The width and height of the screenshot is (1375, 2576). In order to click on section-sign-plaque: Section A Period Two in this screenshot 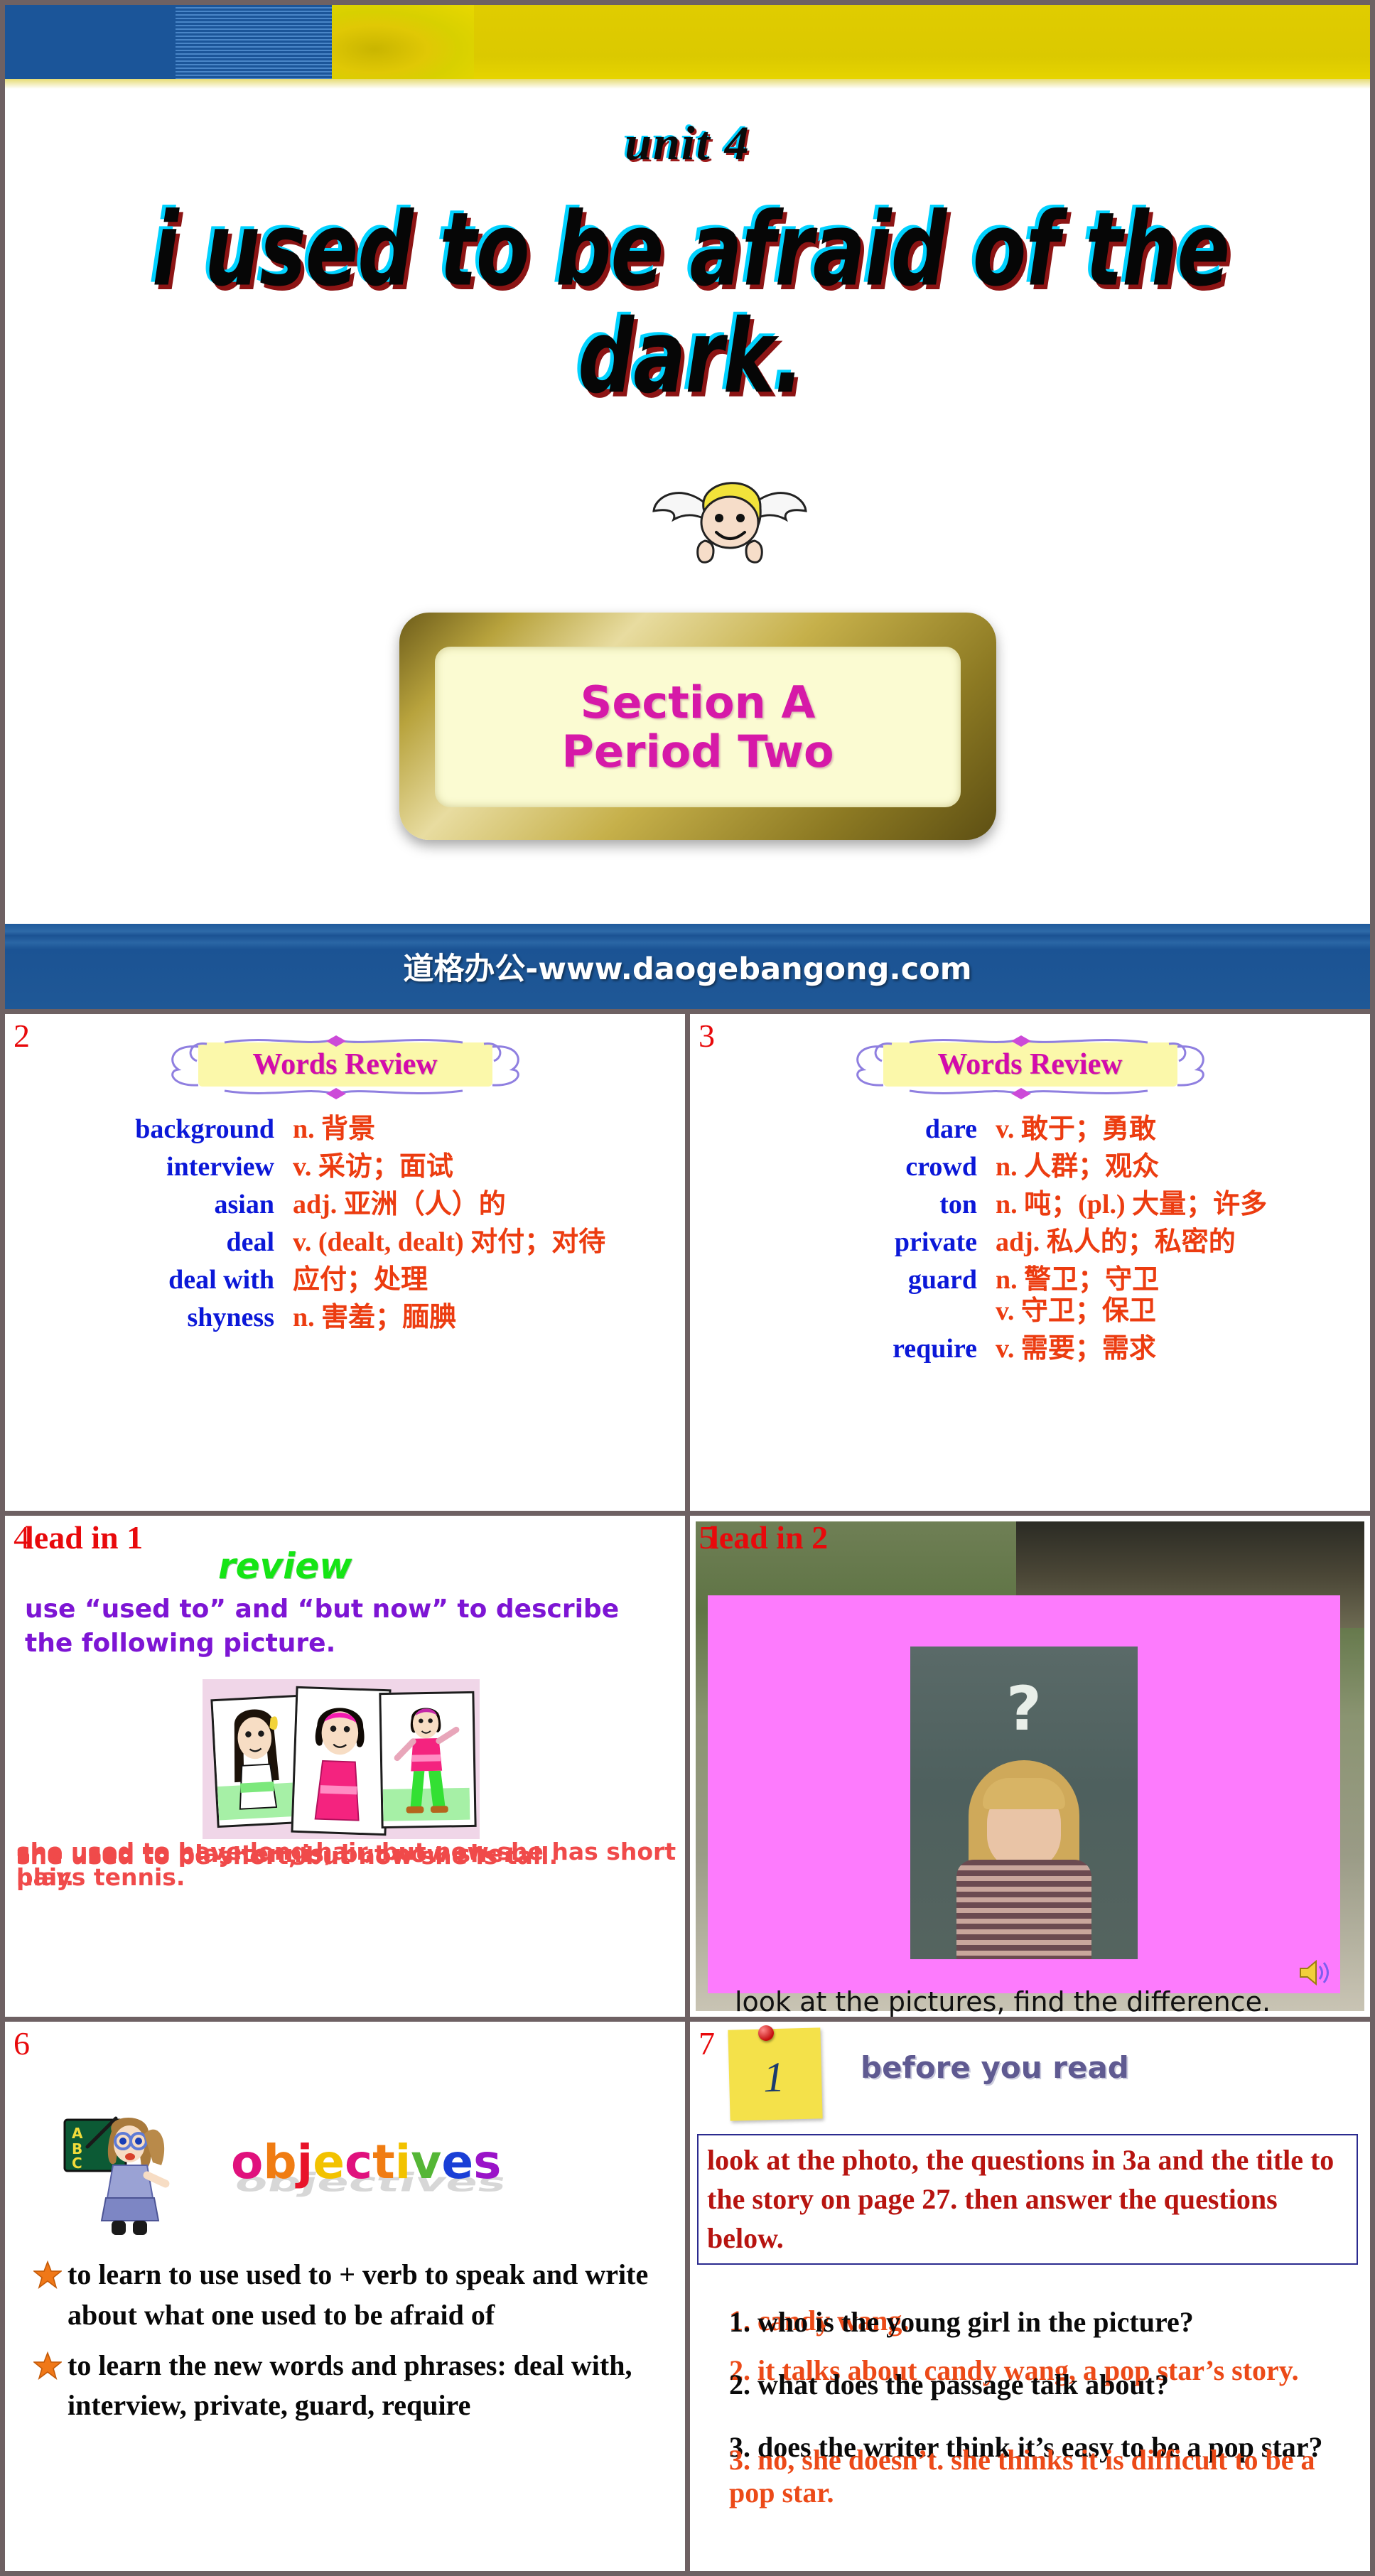, I will do `click(697, 726)`.